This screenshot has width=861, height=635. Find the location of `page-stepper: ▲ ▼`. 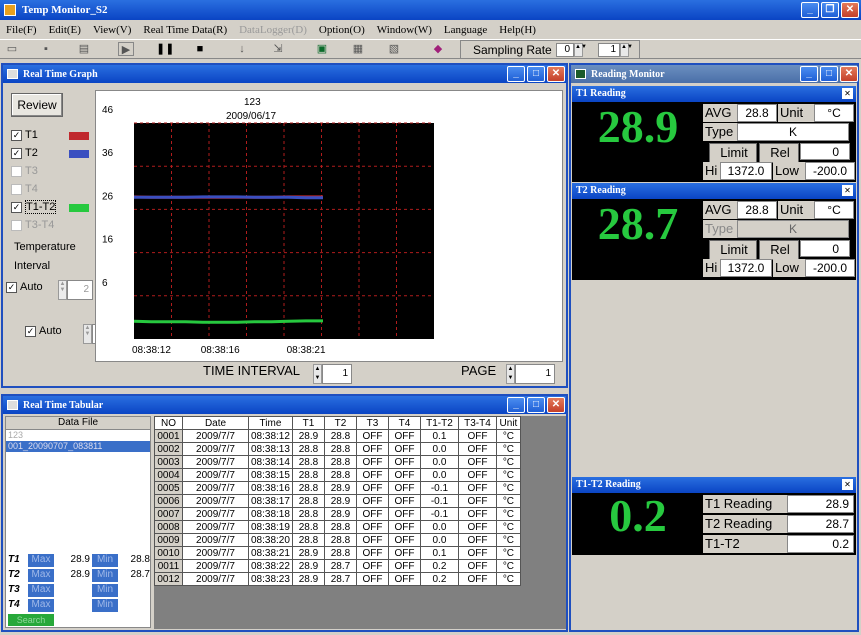

page-stepper: ▲ ▼ is located at coordinates (510, 374).